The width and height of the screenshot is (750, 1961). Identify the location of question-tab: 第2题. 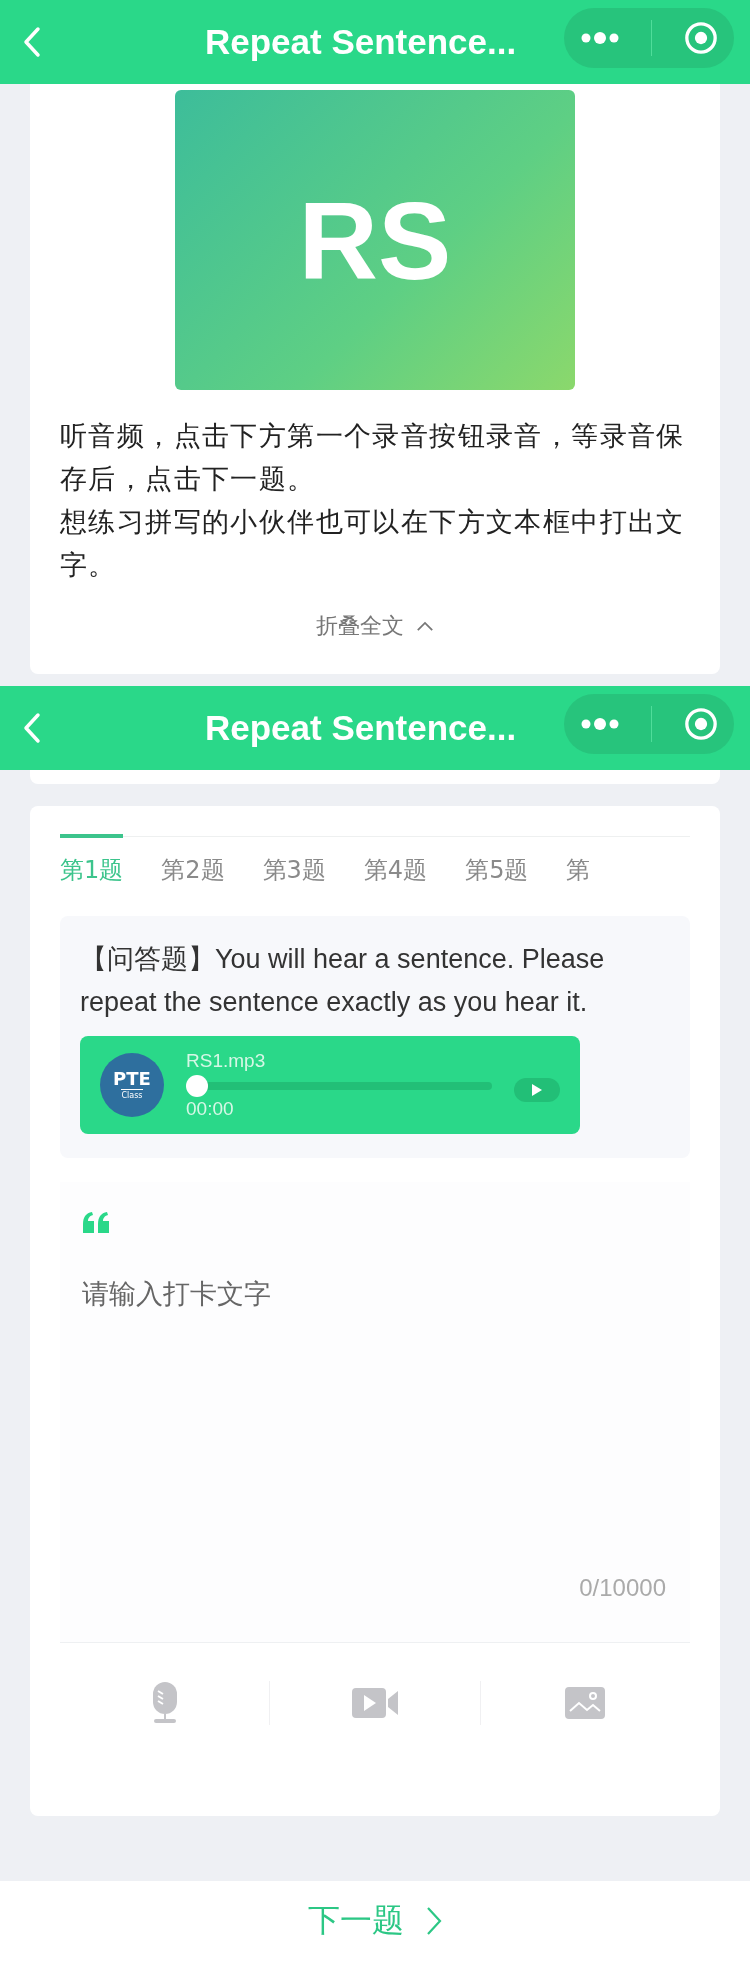
(193, 870).